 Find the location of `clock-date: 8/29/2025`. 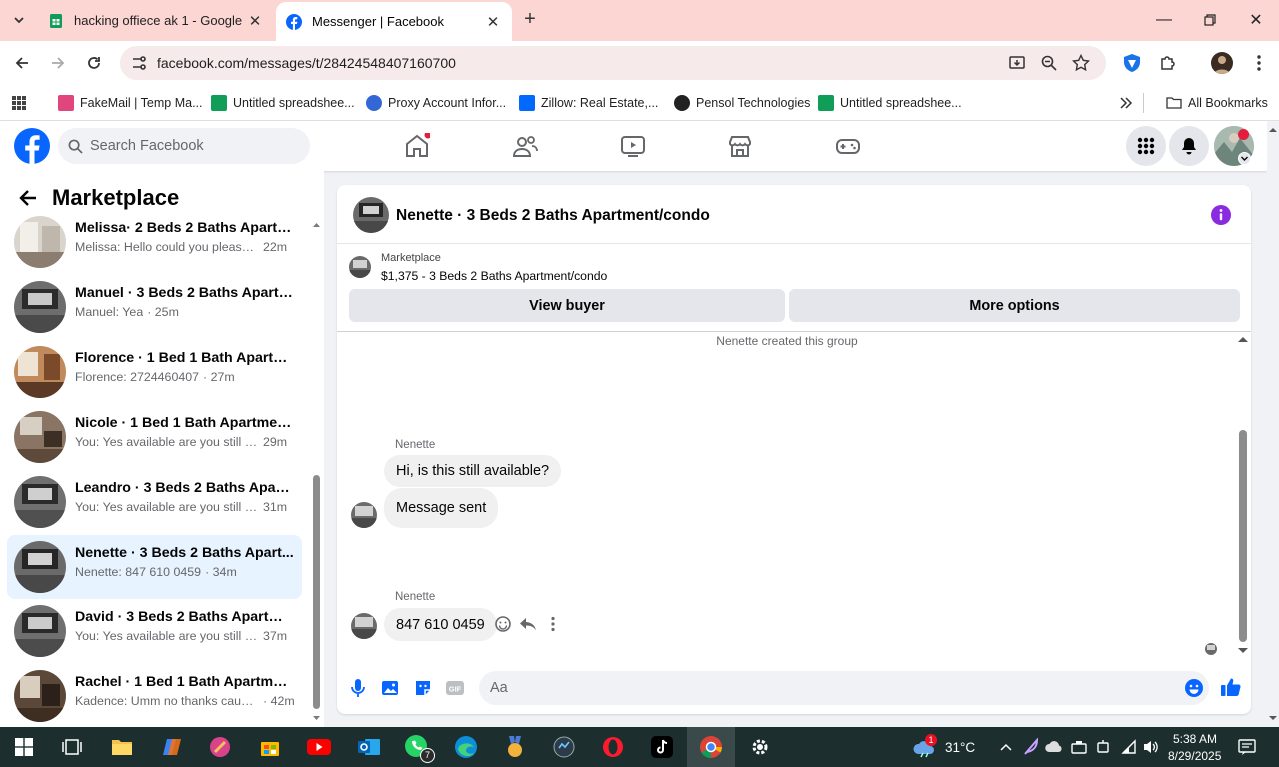

clock-date: 8/29/2025 is located at coordinates (1194, 756).